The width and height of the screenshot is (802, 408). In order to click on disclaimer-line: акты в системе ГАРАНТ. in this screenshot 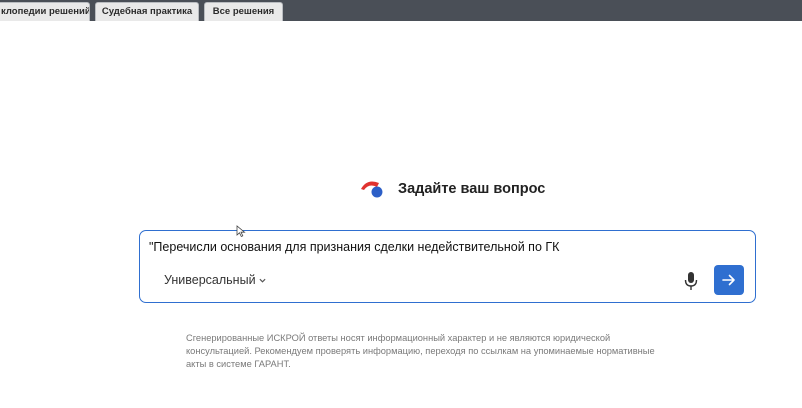, I will do `click(238, 364)`.